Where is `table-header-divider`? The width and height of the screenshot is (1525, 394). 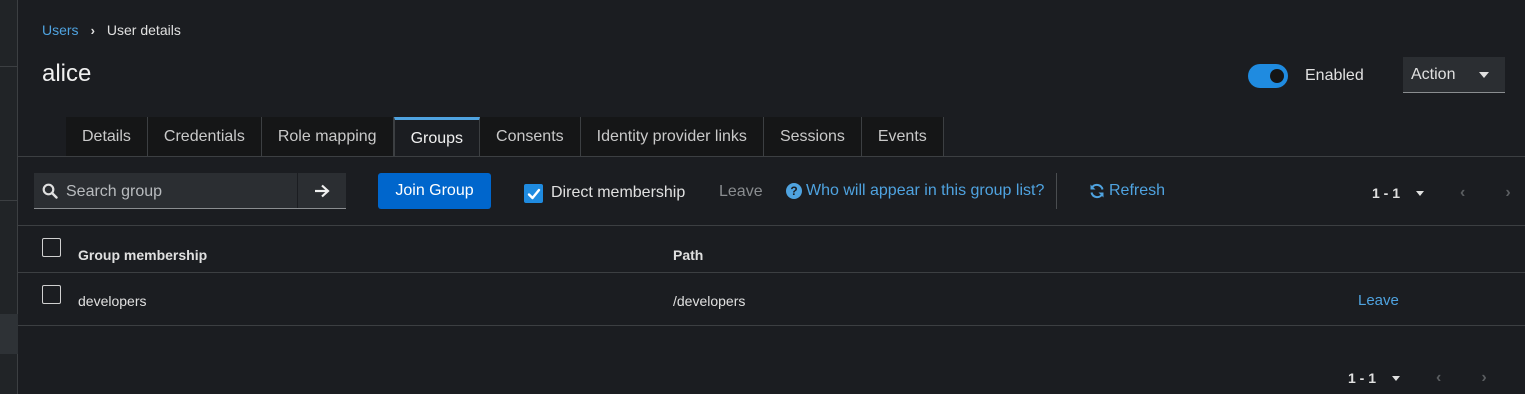 table-header-divider is located at coordinates (771, 272).